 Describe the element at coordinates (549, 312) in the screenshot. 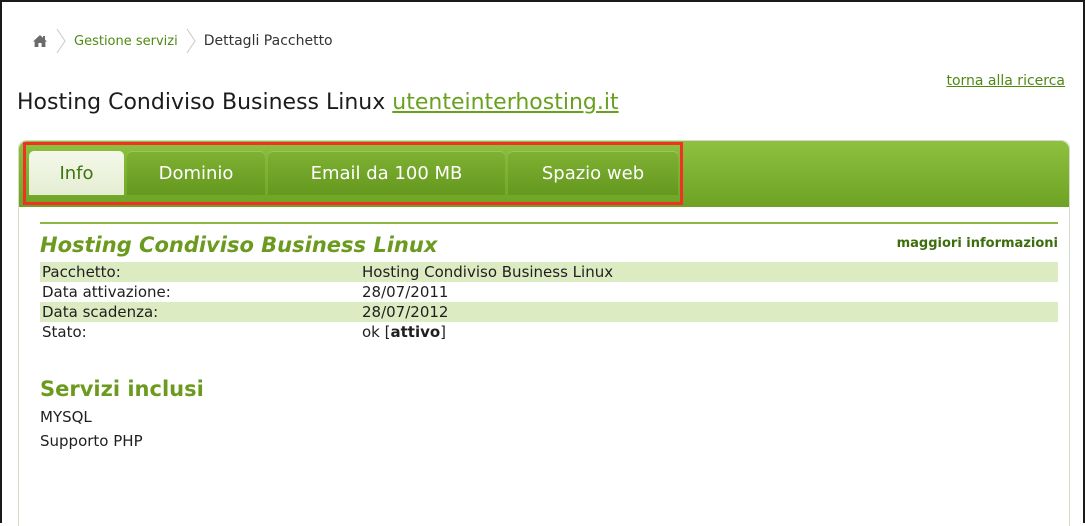

I see `detail-row-data-scadenza: Data scadenza: 28/07/2012` at that location.